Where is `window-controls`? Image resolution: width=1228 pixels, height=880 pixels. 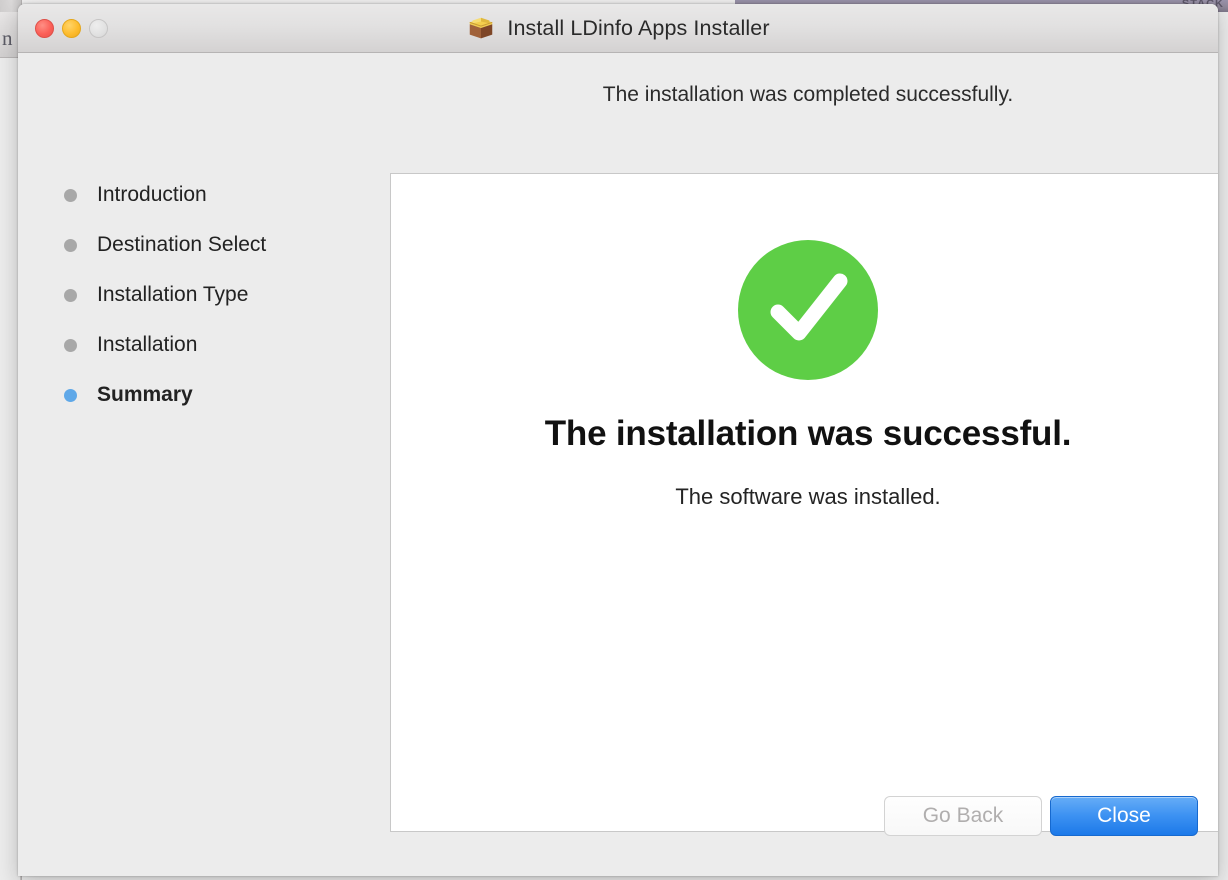
window-controls is located at coordinates (71, 28).